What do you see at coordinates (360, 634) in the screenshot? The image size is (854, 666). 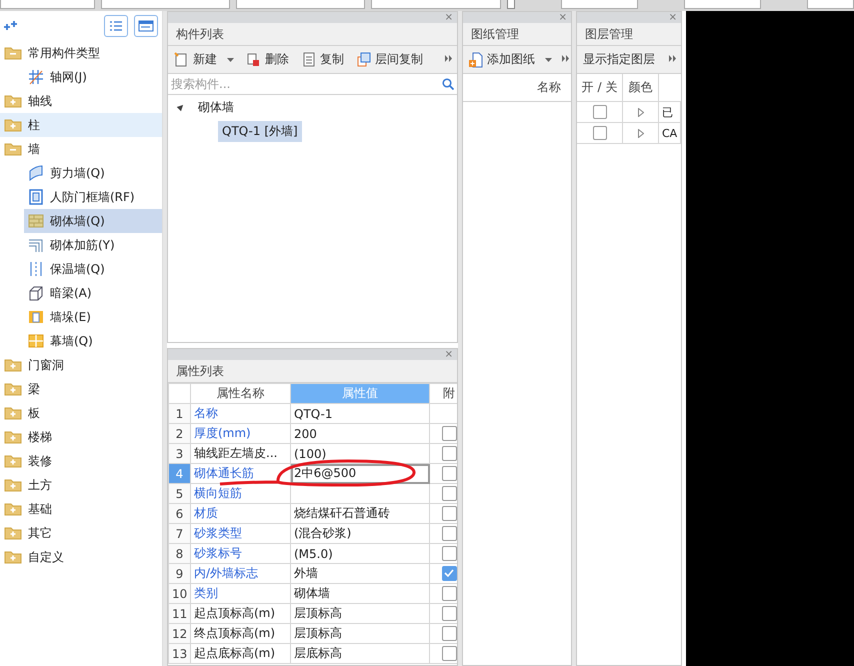 I see `property-value: 层顶标高` at bounding box center [360, 634].